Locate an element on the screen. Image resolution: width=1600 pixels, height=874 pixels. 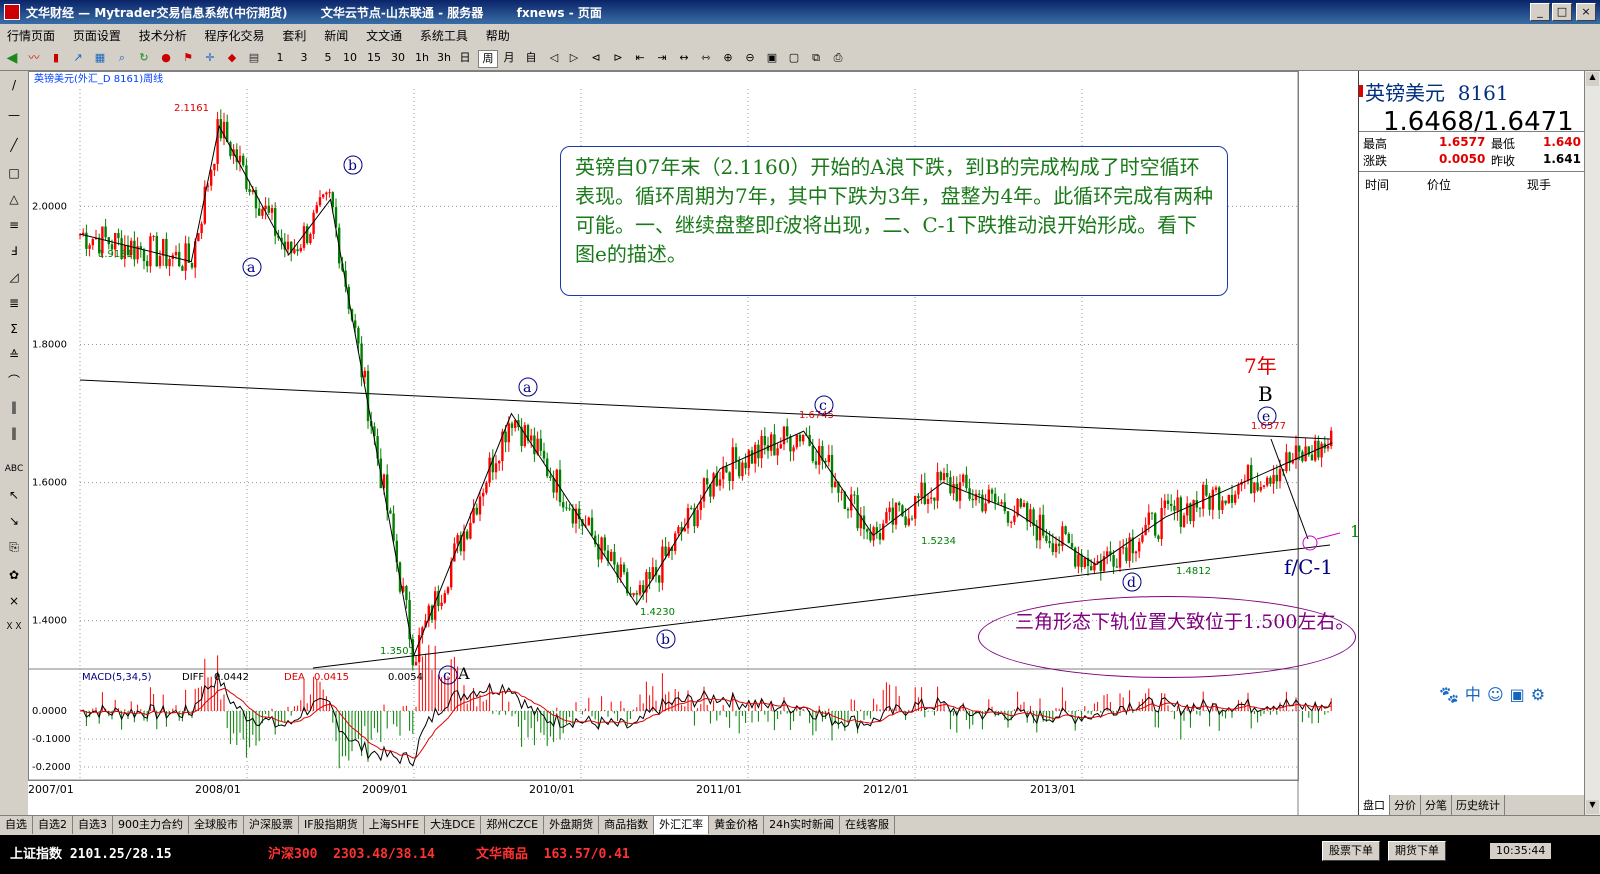
tab-china-stocks: 沪深股票 is located at coordinates (271, 825).